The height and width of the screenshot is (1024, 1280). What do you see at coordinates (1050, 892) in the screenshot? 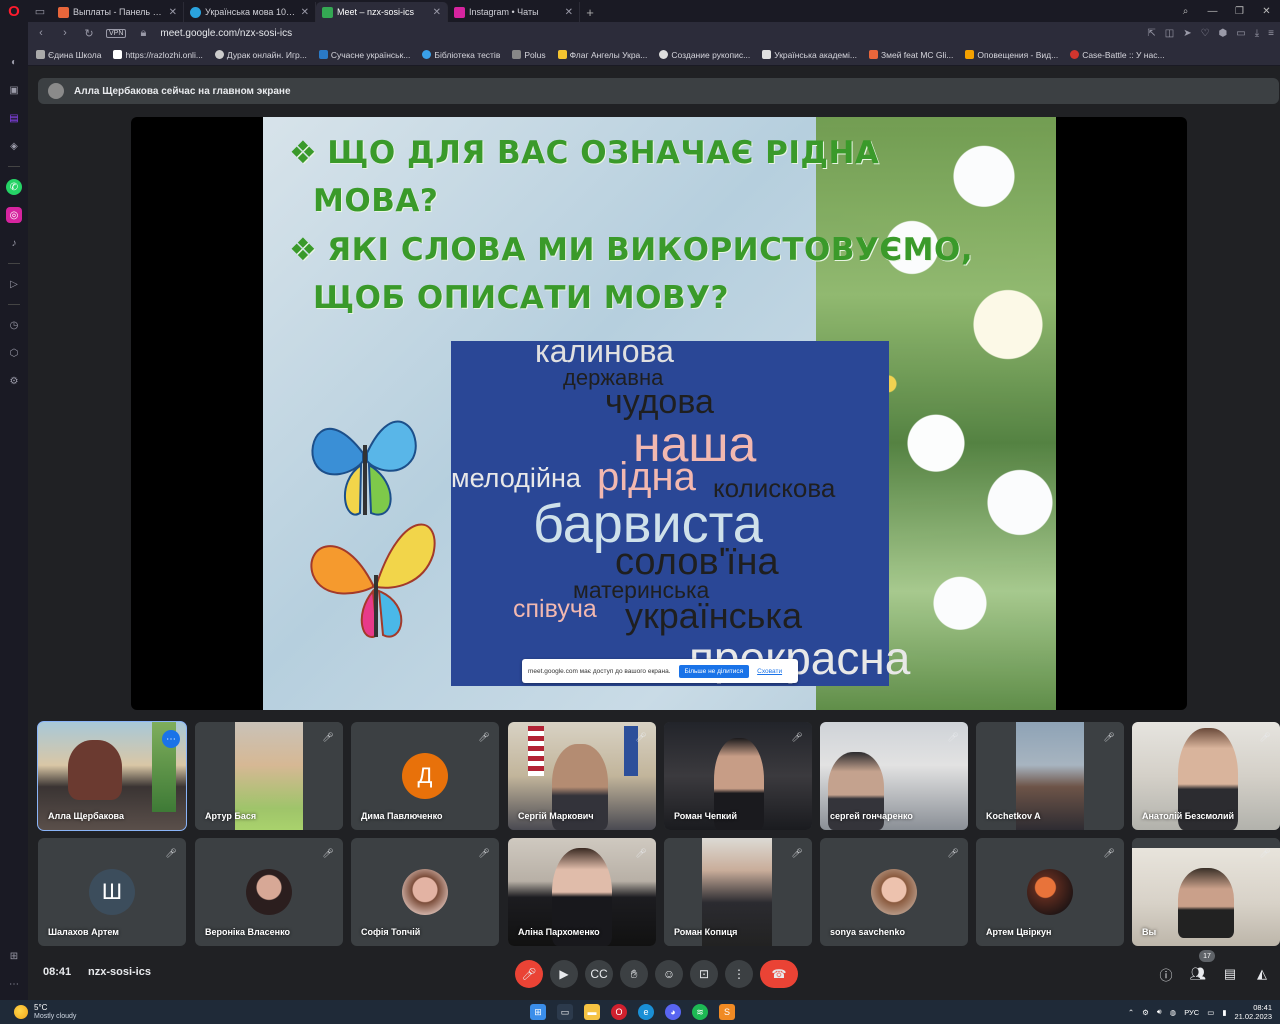
I see `participant-tile: 🎤︎ Артем Цвіркун` at bounding box center [1050, 892].